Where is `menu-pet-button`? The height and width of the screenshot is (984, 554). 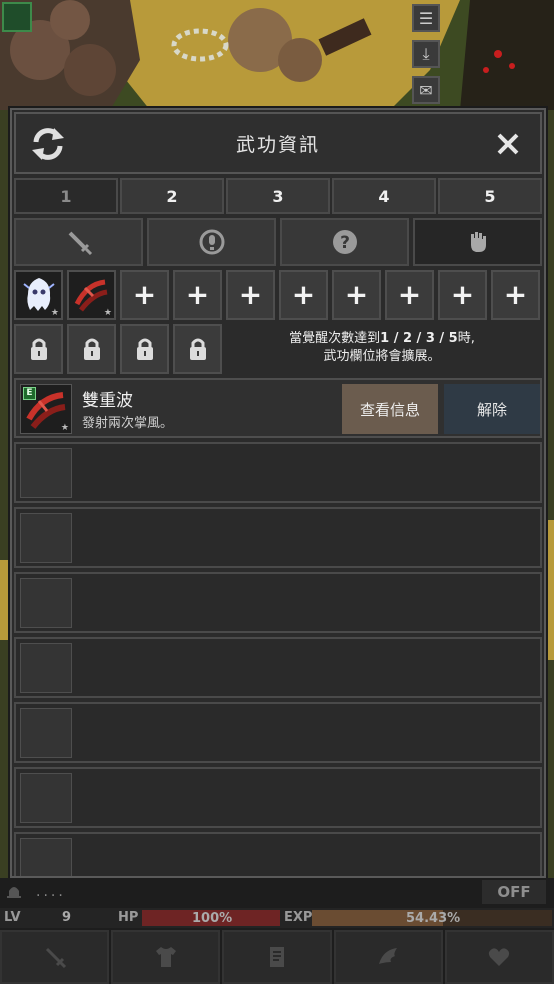 menu-pet-button is located at coordinates (388, 957).